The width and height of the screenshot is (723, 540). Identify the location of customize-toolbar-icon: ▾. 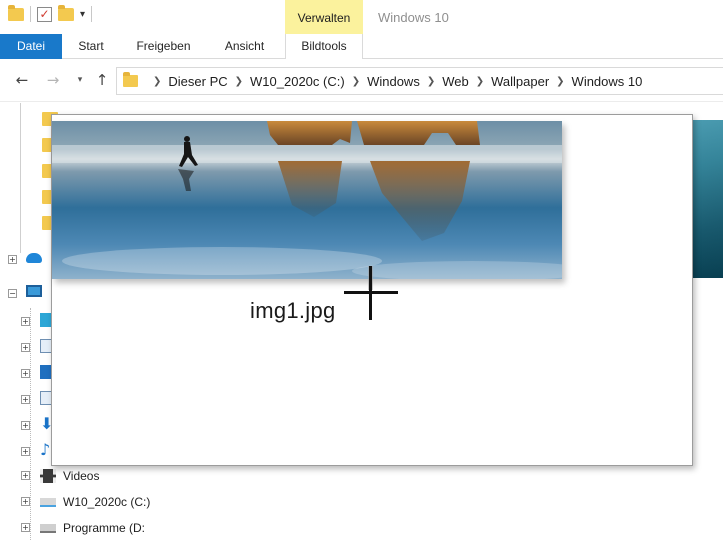
(82, 14).